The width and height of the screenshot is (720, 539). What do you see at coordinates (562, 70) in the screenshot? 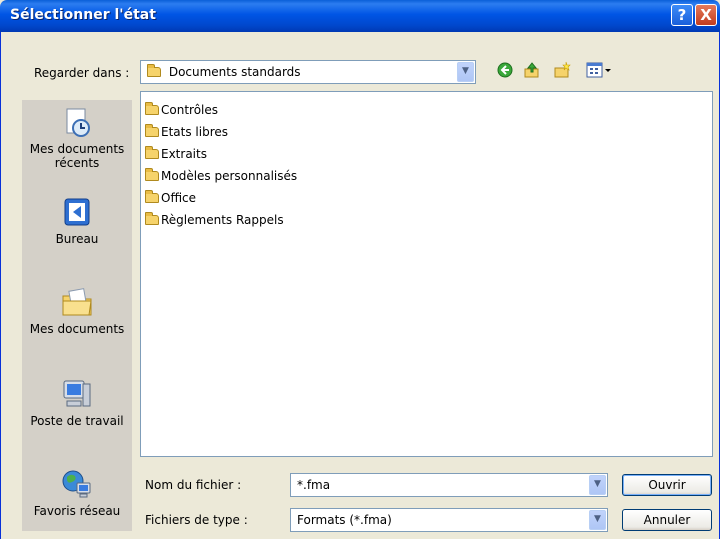
I see `new-folder-icon` at bounding box center [562, 70].